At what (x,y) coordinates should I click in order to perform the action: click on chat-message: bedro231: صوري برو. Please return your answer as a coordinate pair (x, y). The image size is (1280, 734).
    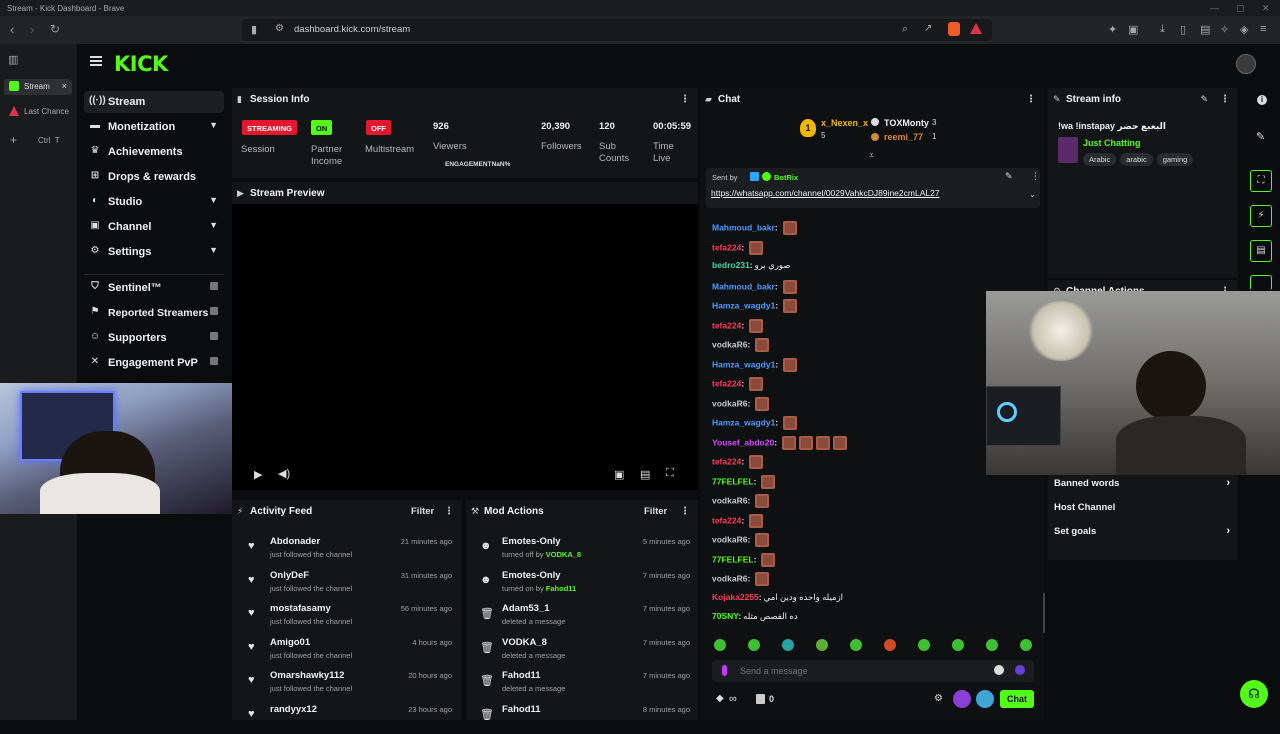
    Looking at the image, I should click on (751, 268).